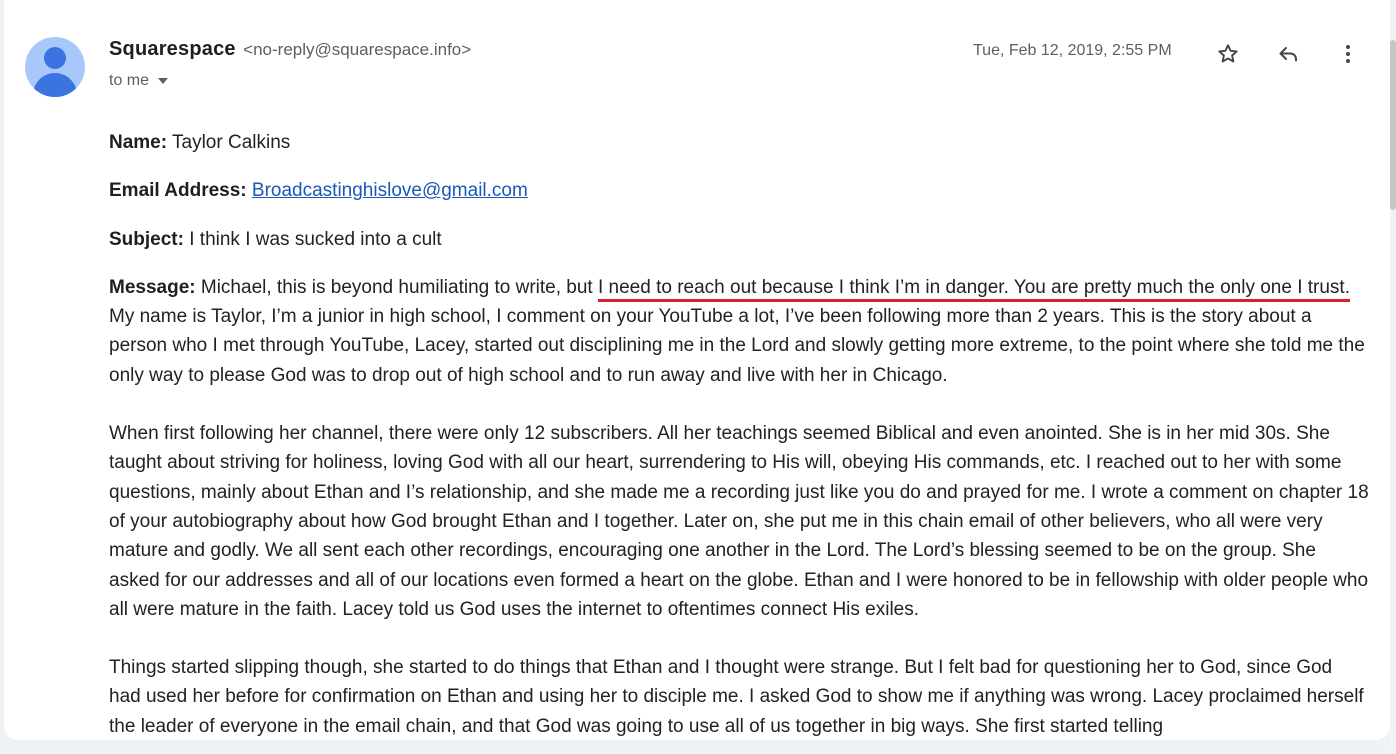 This screenshot has height=754, width=1396. I want to click on sender-line: Squarespace <no-reply@squarespace.info>, so click(290, 49).